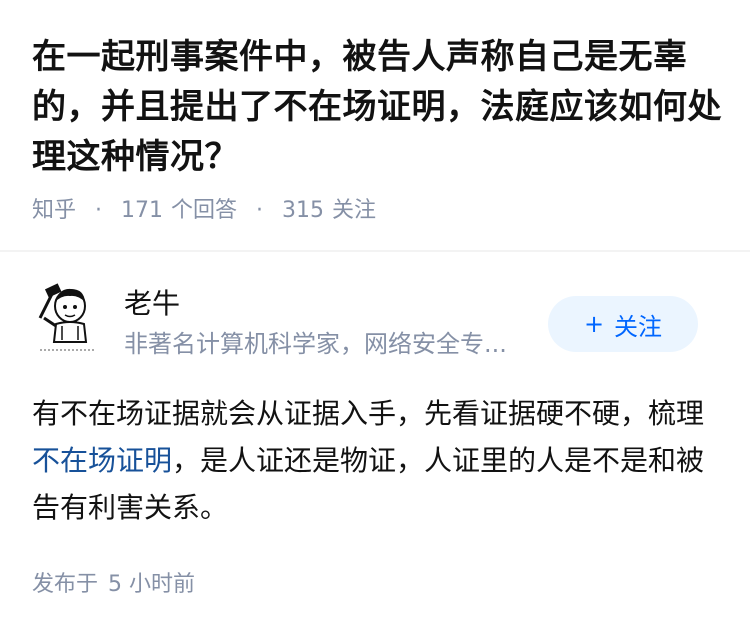 Image resolution: width=750 pixels, height=636 pixels. I want to click on avatar, so click(68, 318).